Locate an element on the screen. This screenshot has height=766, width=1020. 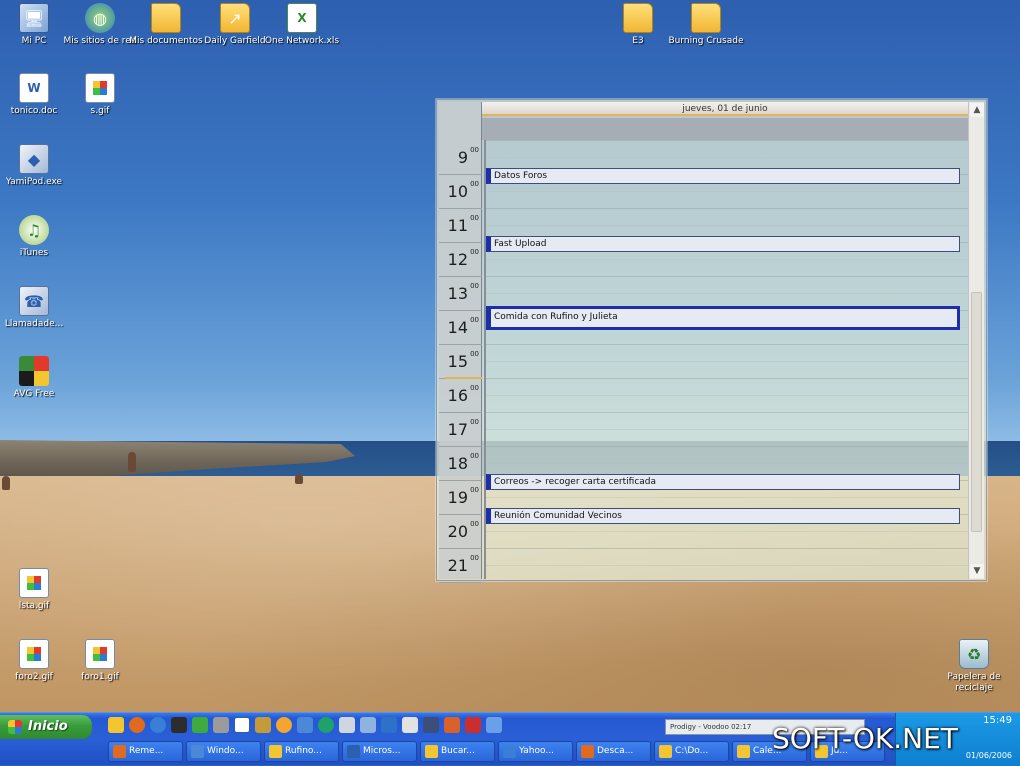
calendar-scrollbar: ▲ ▼ is located at coordinates (976, 340).